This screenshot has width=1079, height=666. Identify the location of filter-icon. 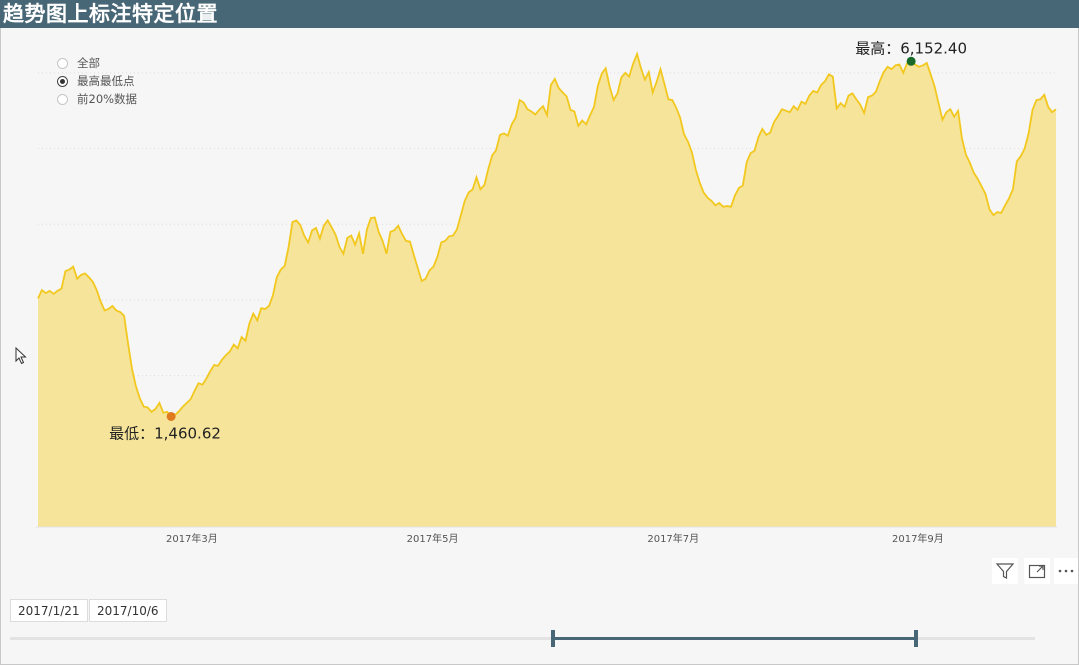
(1005, 571).